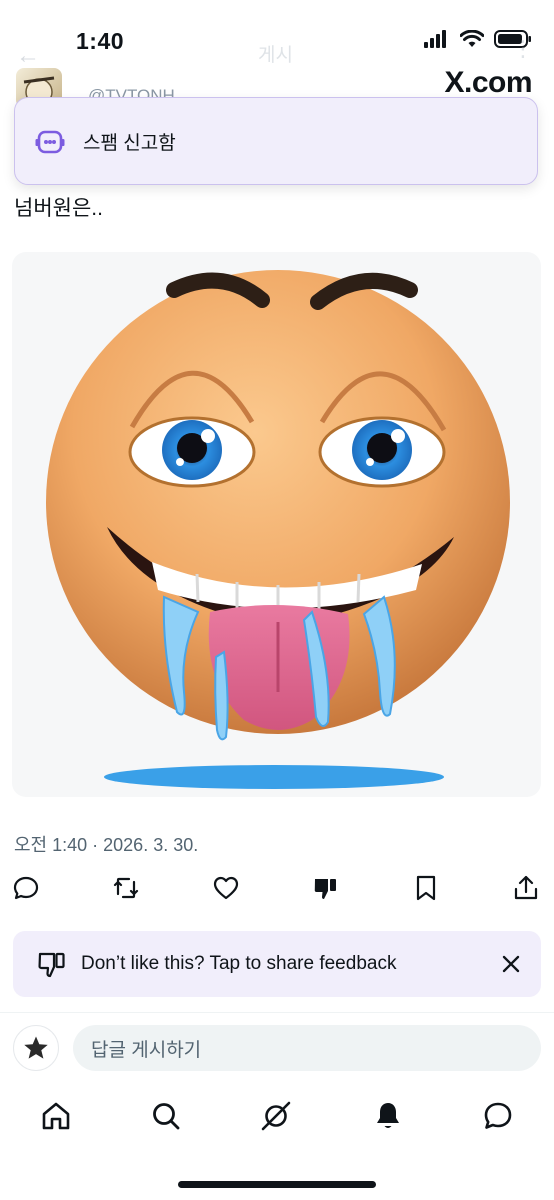 Image resolution: width=554 pixels, height=1200 pixels. I want to click on star-icon, so click(36, 1047).